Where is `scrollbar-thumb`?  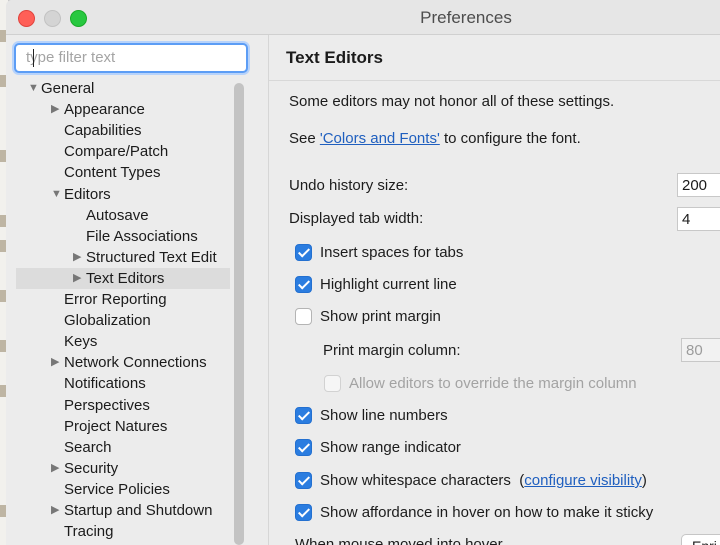
scrollbar-thumb is located at coordinates (239, 314).